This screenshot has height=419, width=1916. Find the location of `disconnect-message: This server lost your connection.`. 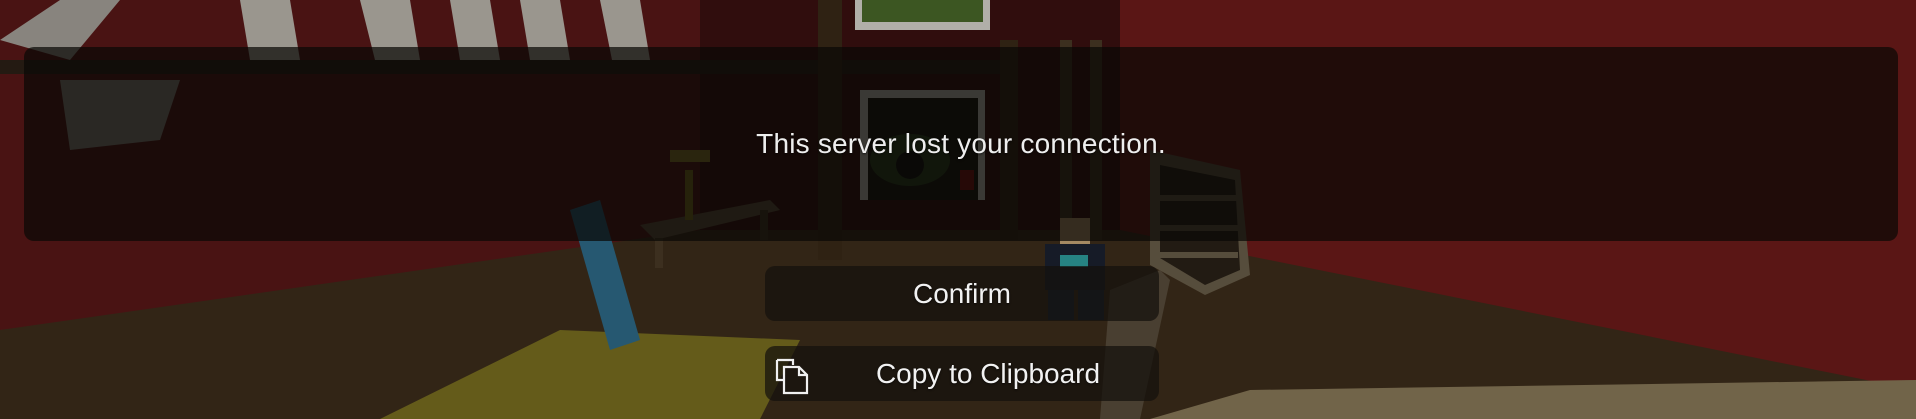

disconnect-message: This server lost your connection. is located at coordinates (961, 143).